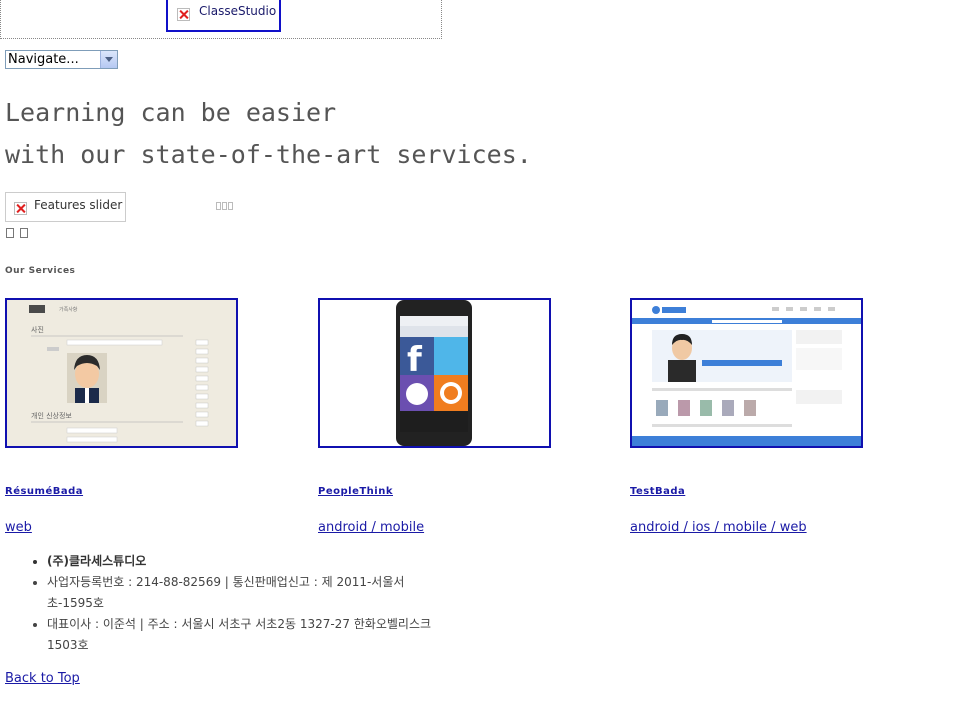 The height and width of the screenshot is (724, 974). What do you see at coordinates (355, 491) in the screenshot?
I see `peoplethink-link: PeopleThink` at bounding box center [355, 491].